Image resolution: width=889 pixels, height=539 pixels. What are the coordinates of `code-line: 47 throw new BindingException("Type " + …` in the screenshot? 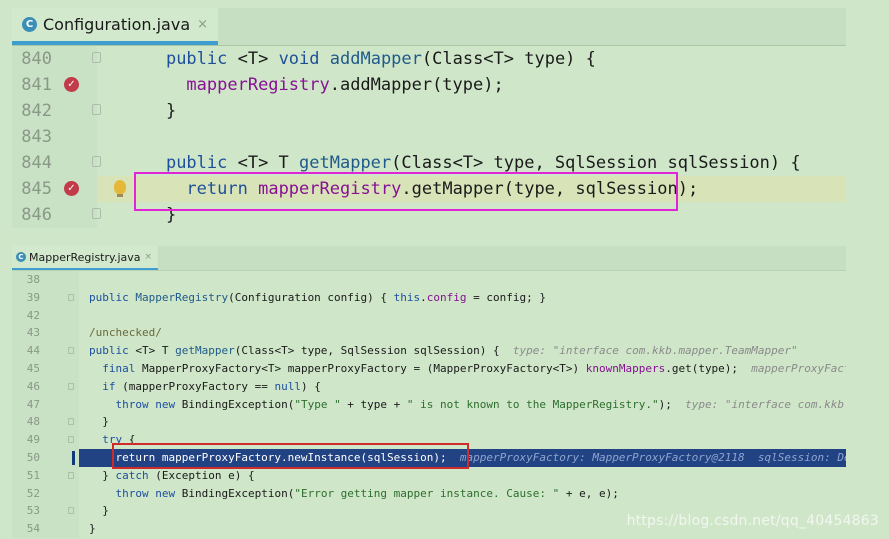 It's located at (429, 404).